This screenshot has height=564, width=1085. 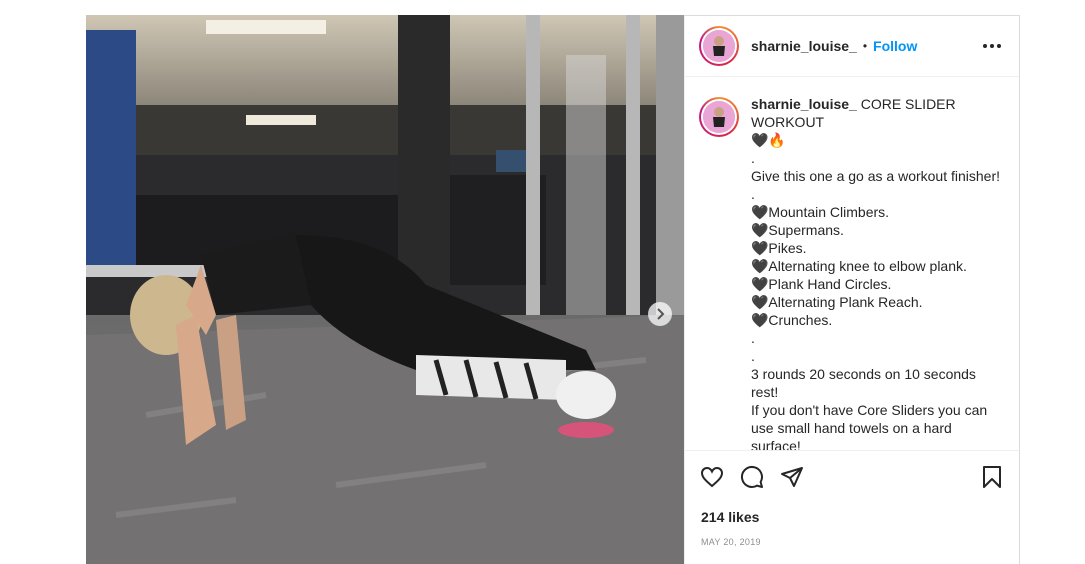 I want to click on caption-line: 🖤Alternating knee to elbow plank., so click(x=859, y=266).